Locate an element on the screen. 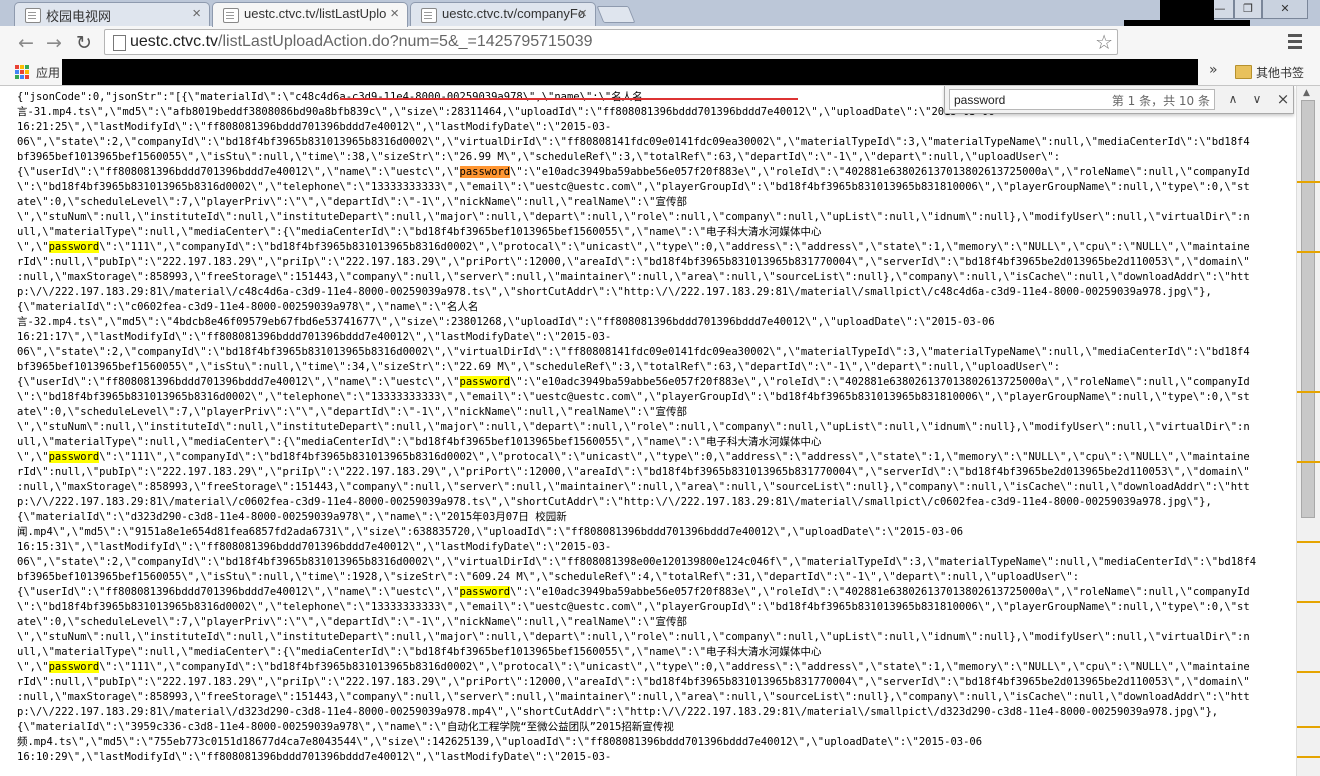 The image size is (1320, 776). redaction-bar is located at coordinates (1187, 10).